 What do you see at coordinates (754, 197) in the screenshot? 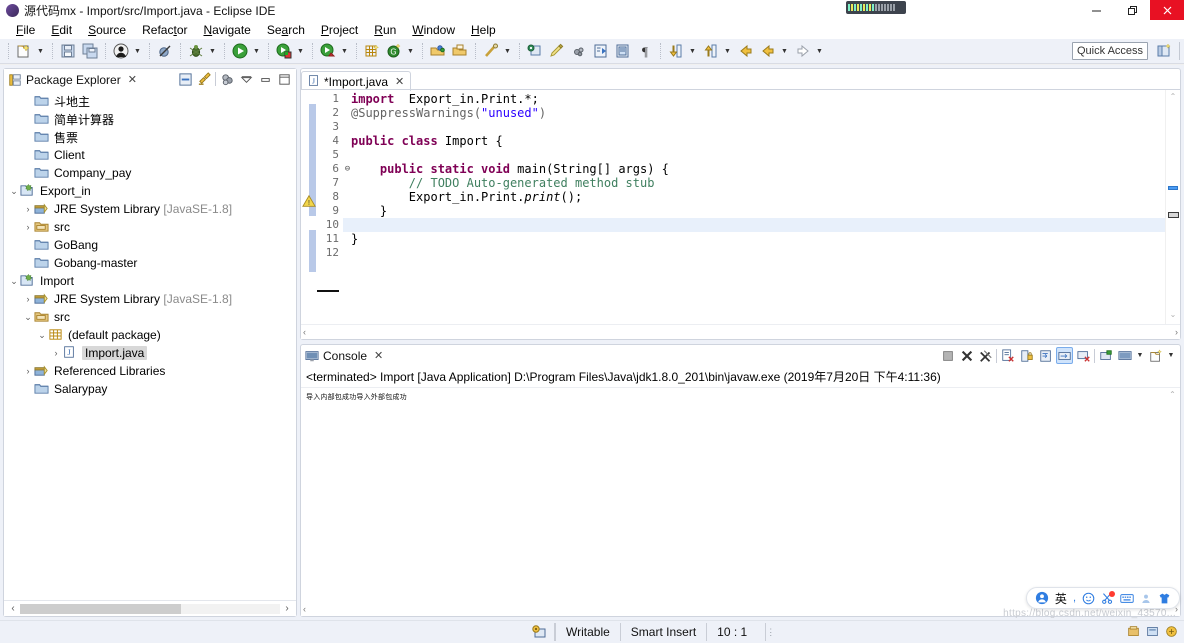
I see `code-line: Export_in.Print.print();` at bounding box center [754, 197].